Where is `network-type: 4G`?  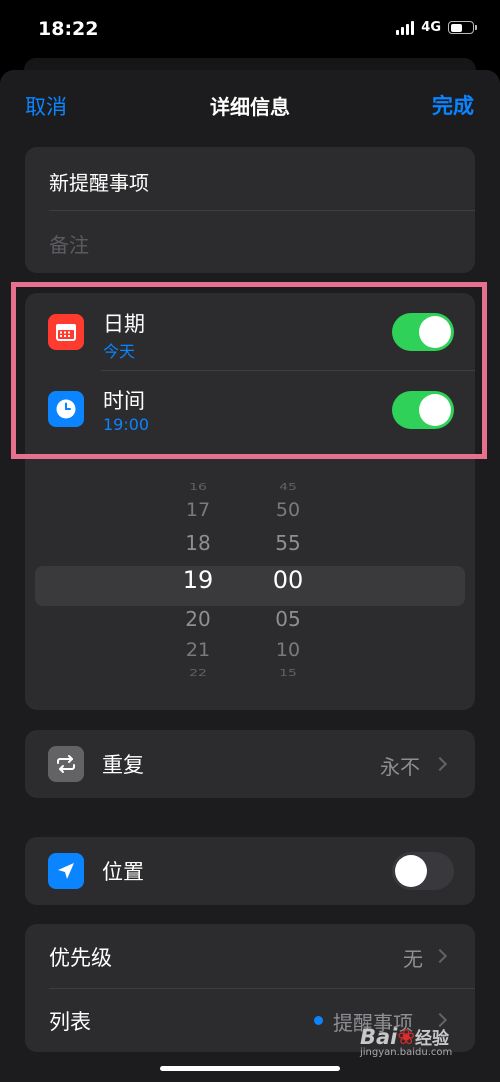 network-type: 4G is located at coordinates (431, 27).